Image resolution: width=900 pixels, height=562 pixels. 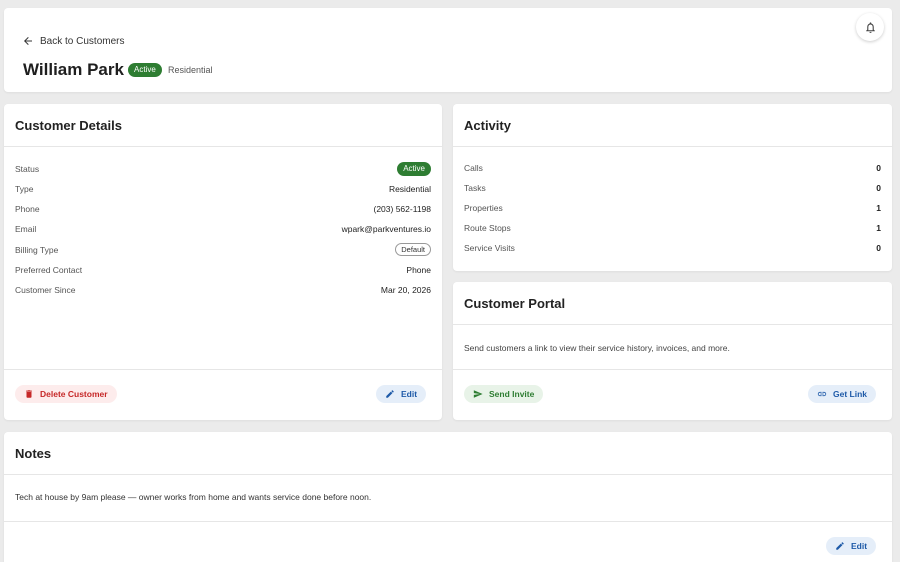 What do you see at coordinates (475, 188) in the screenshot?
I see `activity-label: Tasks` at bounding box center [475, 188].